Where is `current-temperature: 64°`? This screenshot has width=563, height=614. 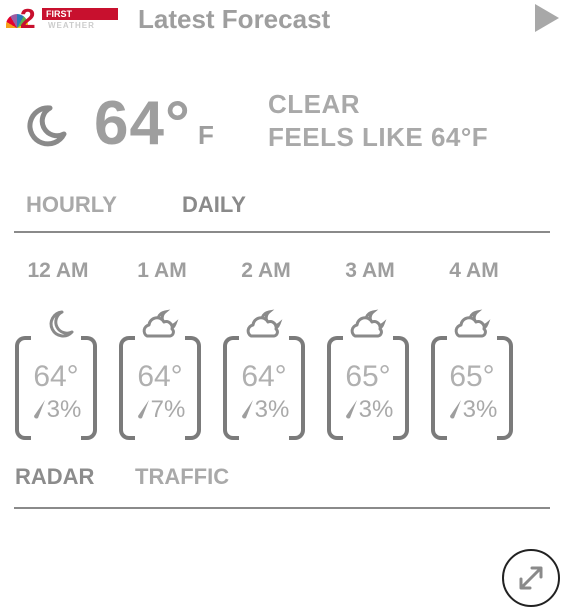
current-temperature: 64° is located at coordinates (142, 123).